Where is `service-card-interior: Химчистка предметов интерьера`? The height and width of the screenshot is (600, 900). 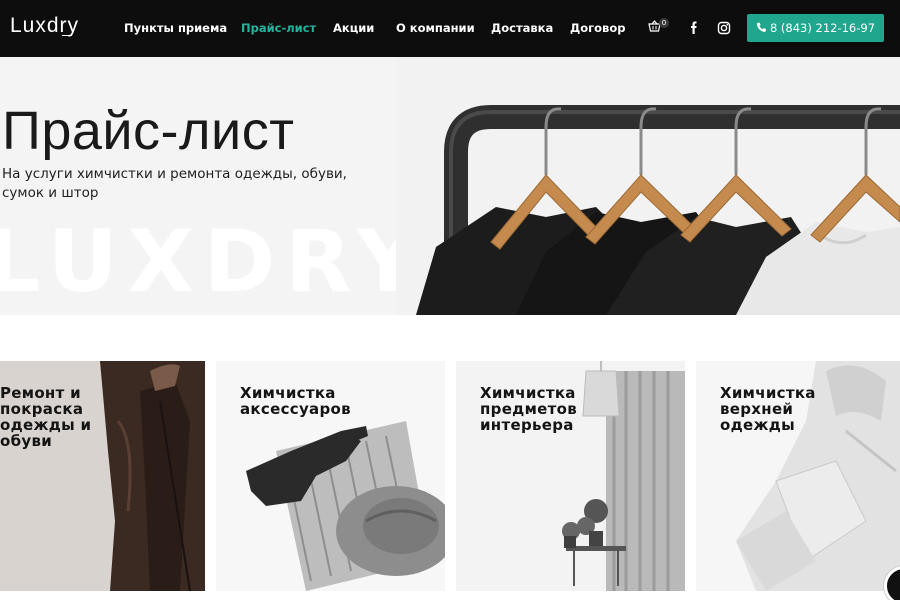
service-card-interior: Химчистка предметов интерьера is located at coordinates (570, 476).